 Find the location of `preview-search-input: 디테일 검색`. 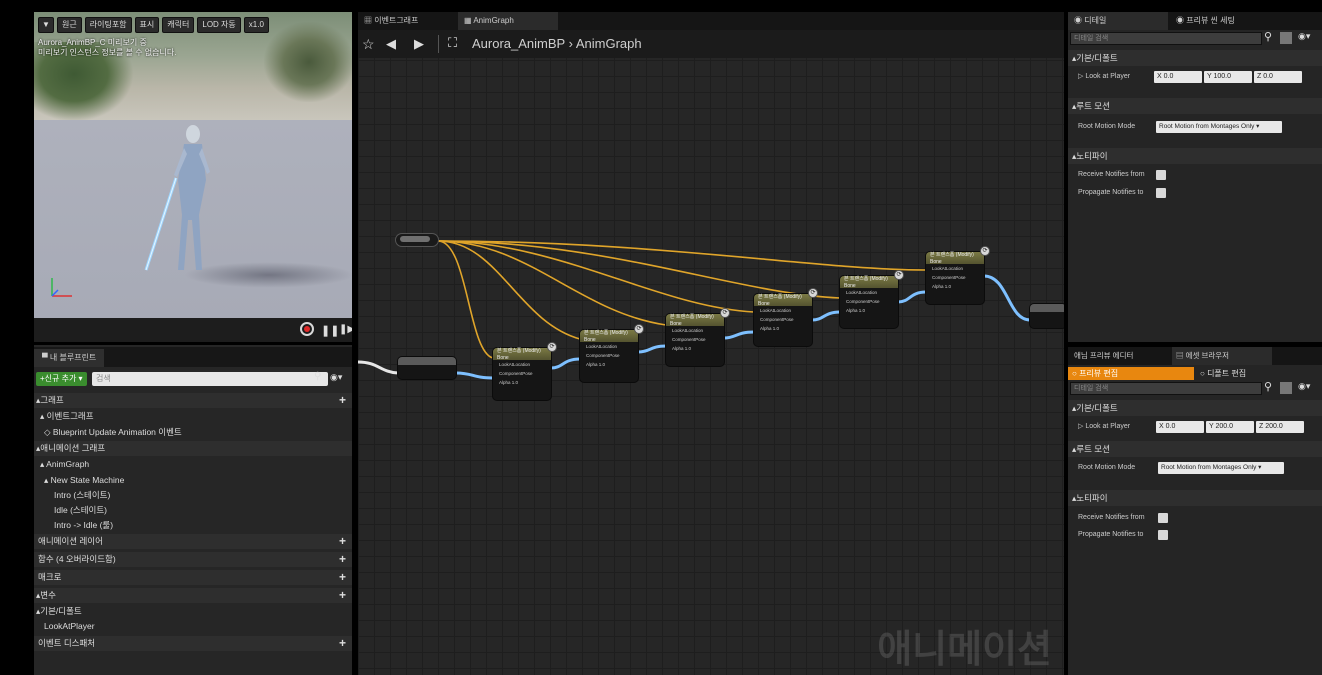

preview-search-input: 디테일 검색 is located at coordinates (1166, 388).